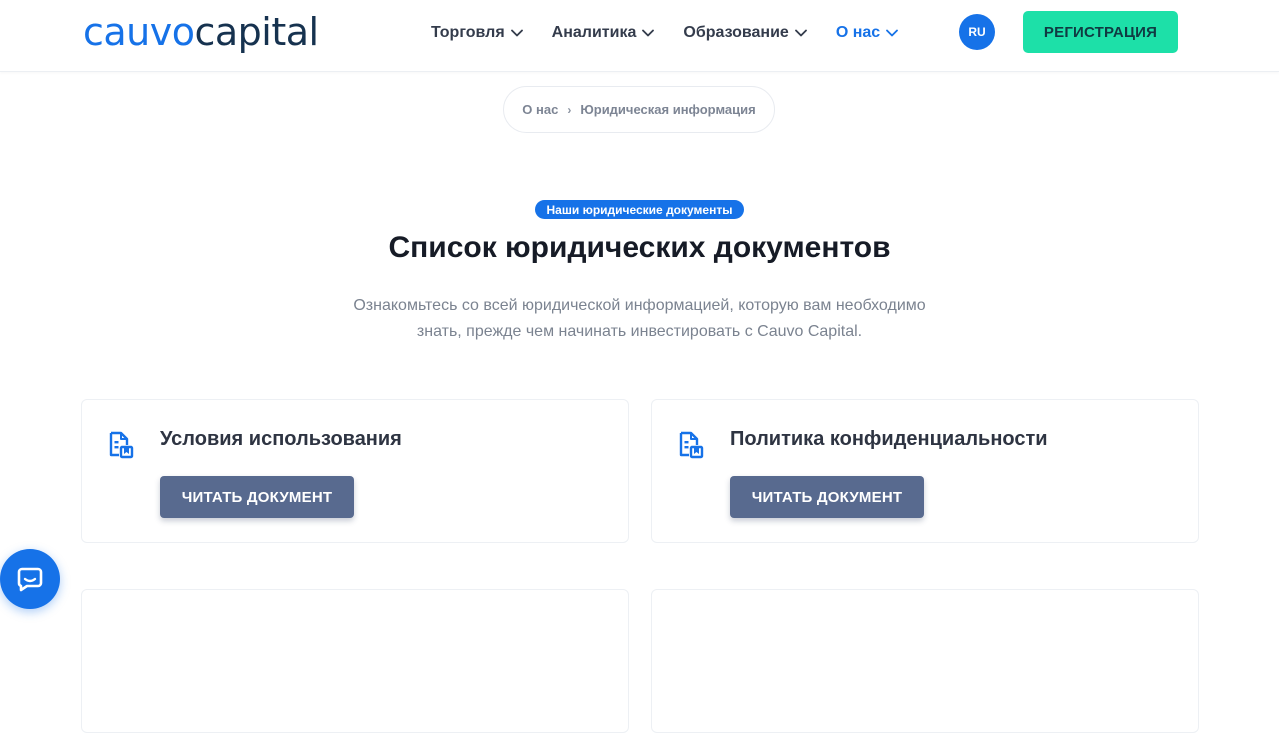 The image size is (1279, 733). Describe the element at coordinates (977, 32) in the screenshot. I see `language-switcher: RU` at that location.